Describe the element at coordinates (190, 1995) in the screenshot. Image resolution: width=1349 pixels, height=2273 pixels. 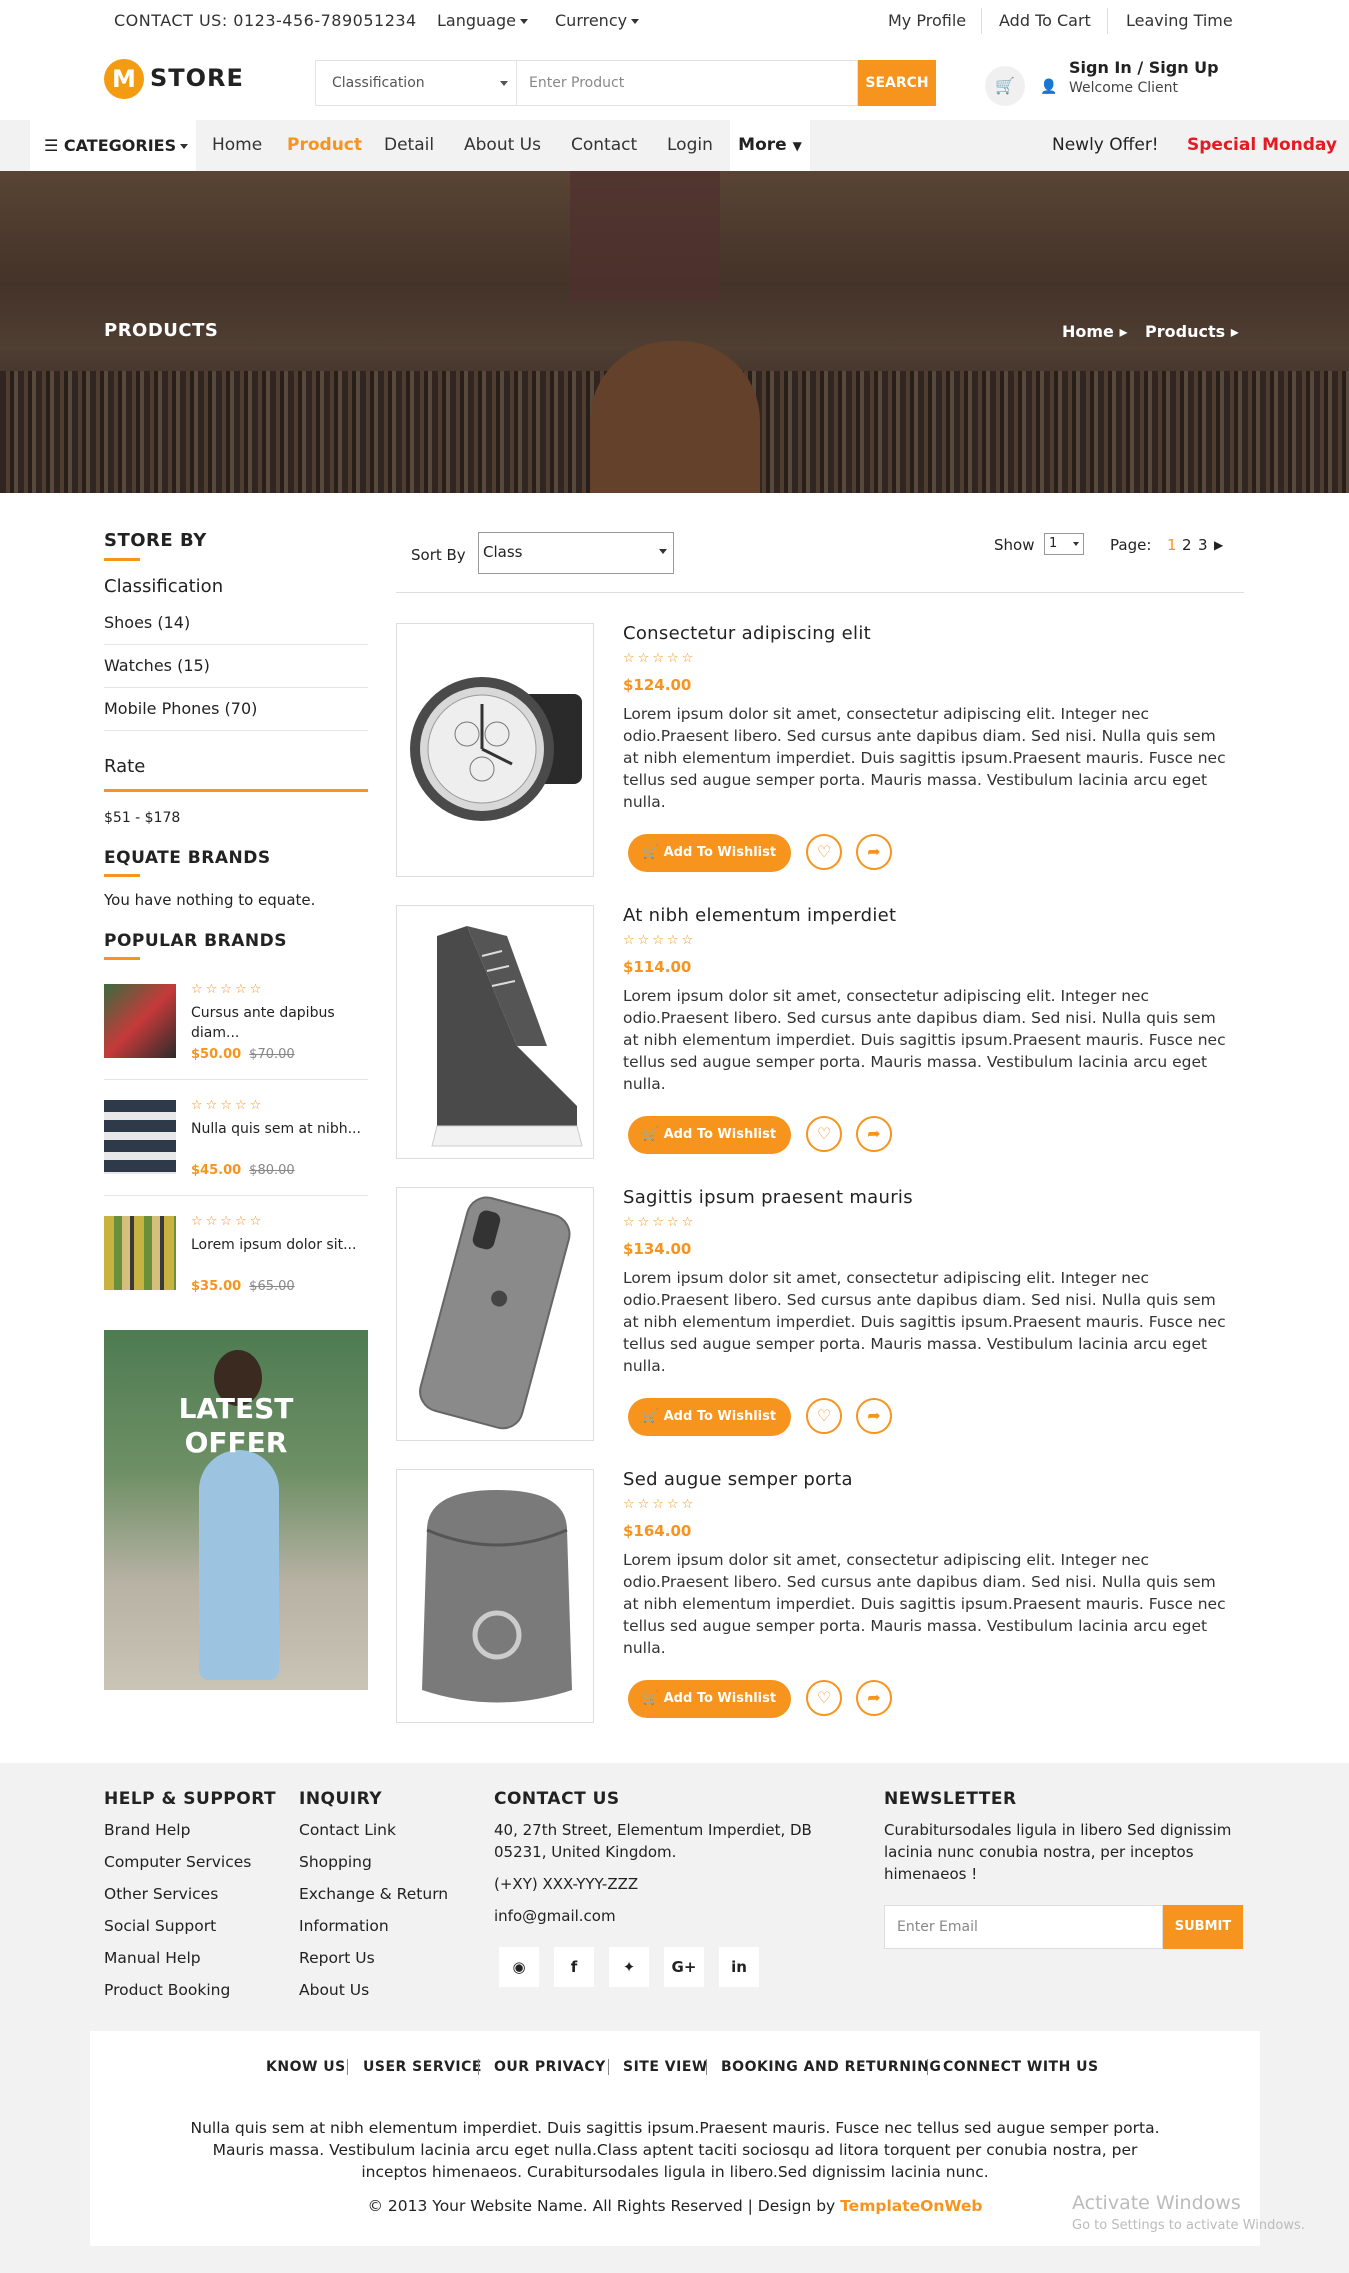
I see `footer-link: Product Booking` at that location.